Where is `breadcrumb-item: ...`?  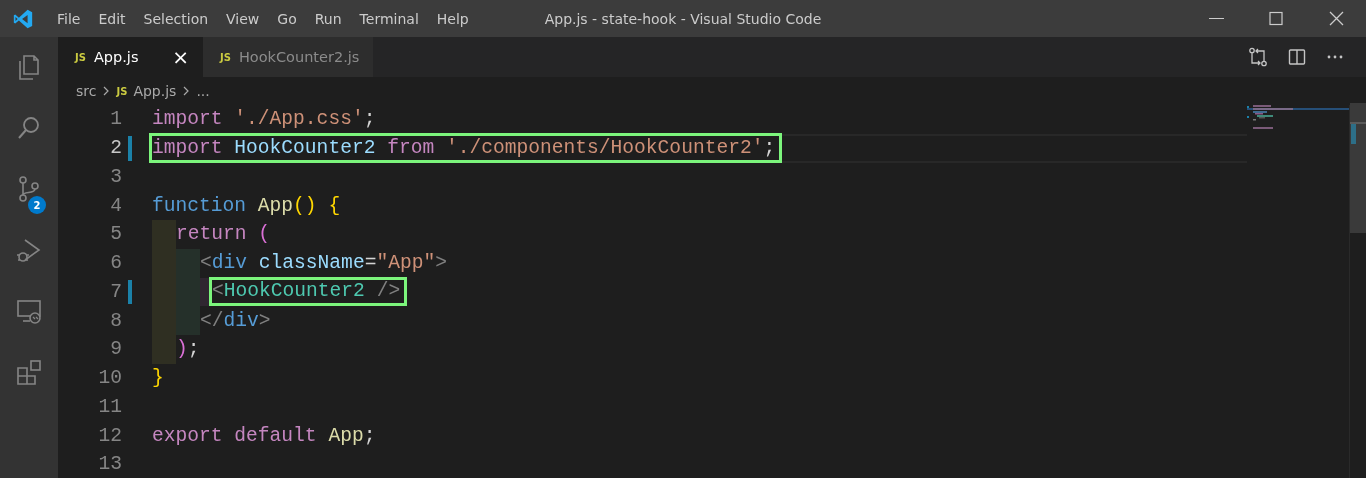 breadcrumb-item: ... is located at coordinates (203, 91).